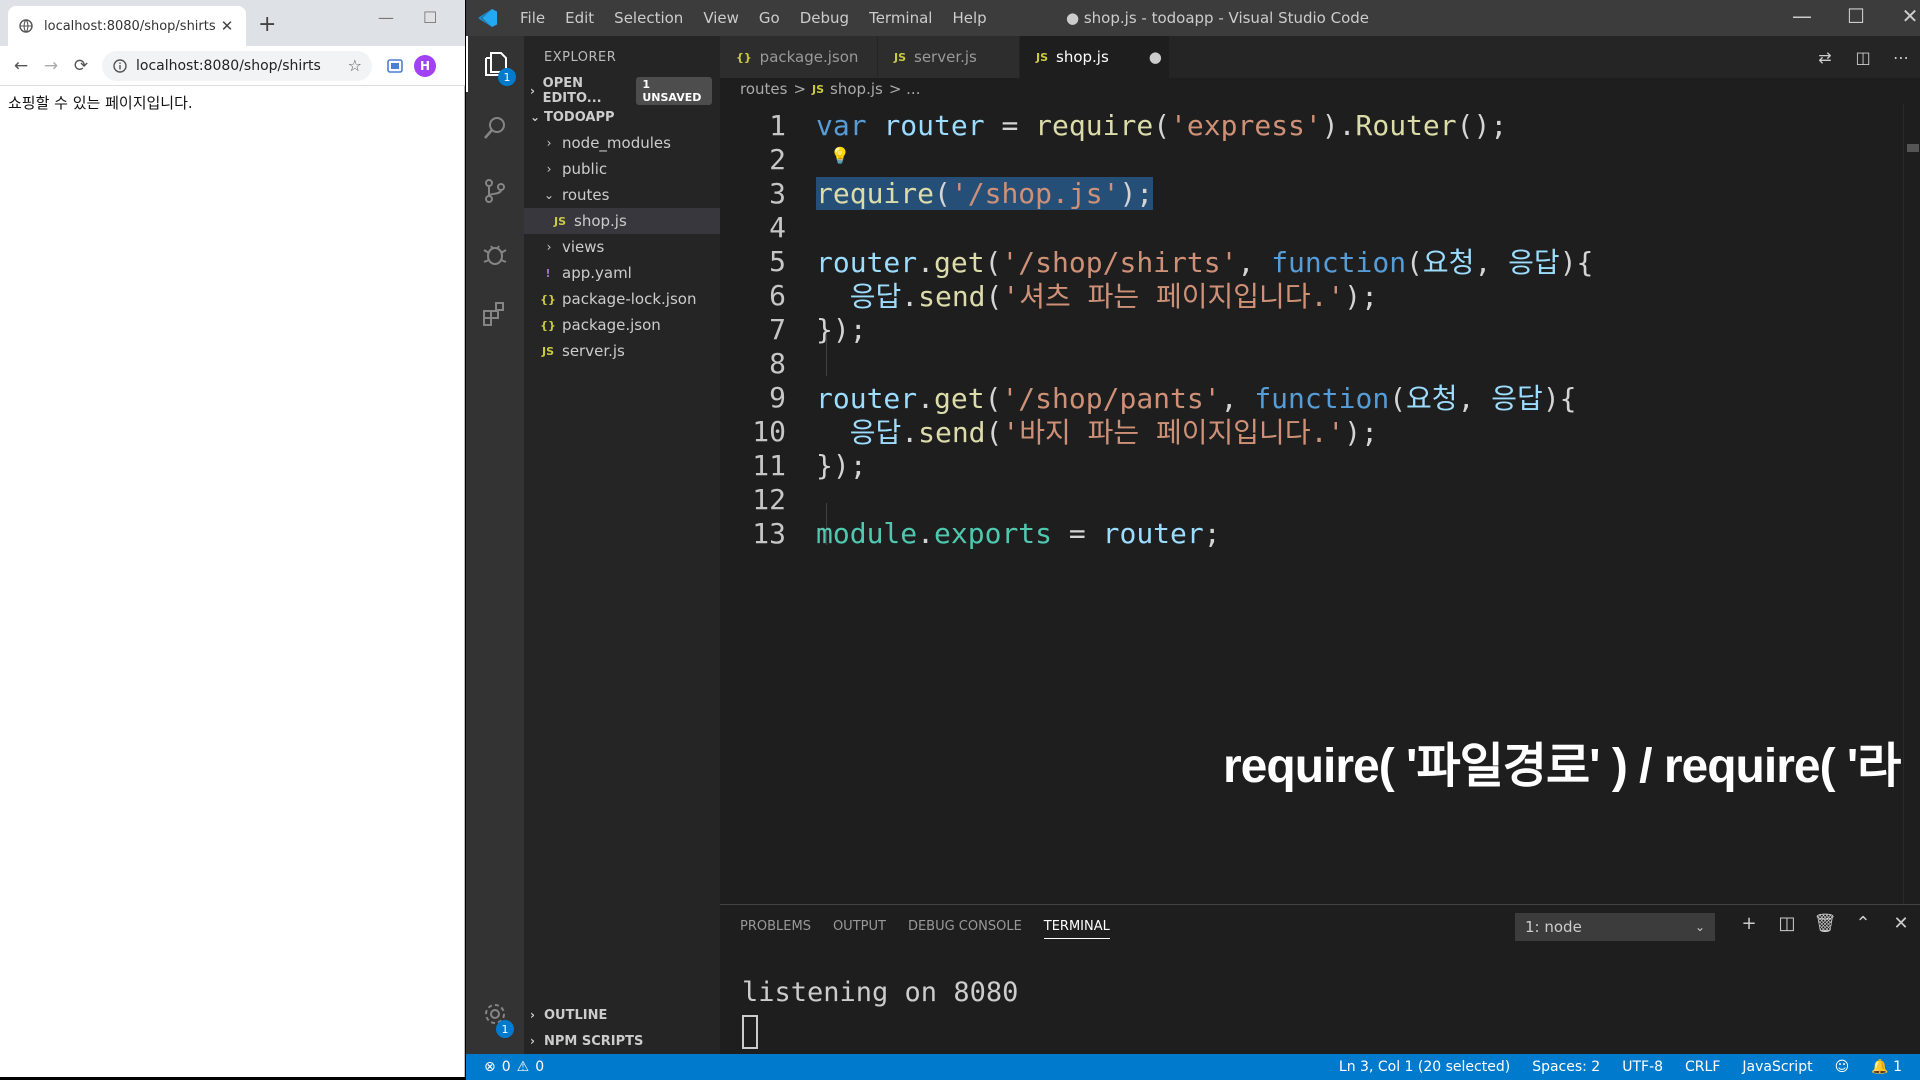 This screenshot has width=1920, height=1080. What do you see at coordinates (548, 325) in the screenshot?
I see `json-file-icon: {}` at bounding box center [548, 325].